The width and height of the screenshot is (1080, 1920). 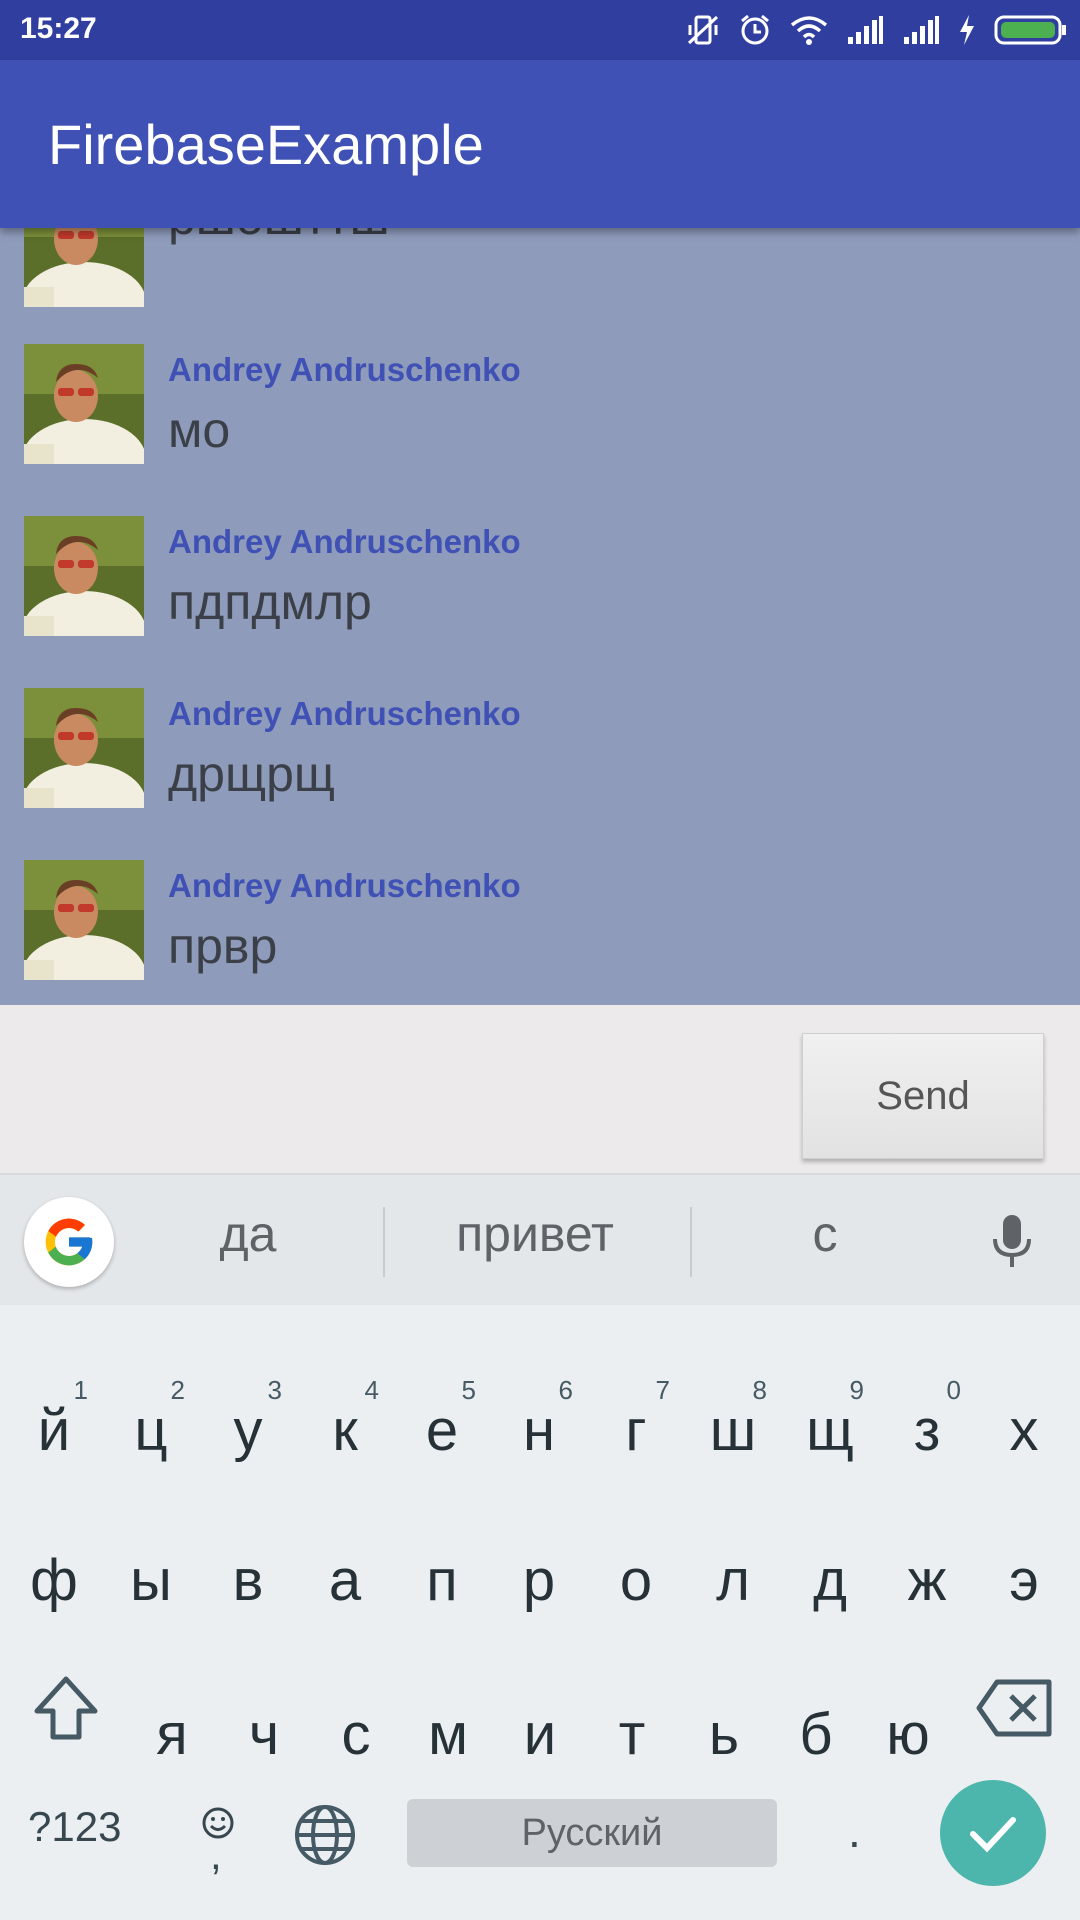 I want to click on key-label: к, so click(x=345, y=1430).